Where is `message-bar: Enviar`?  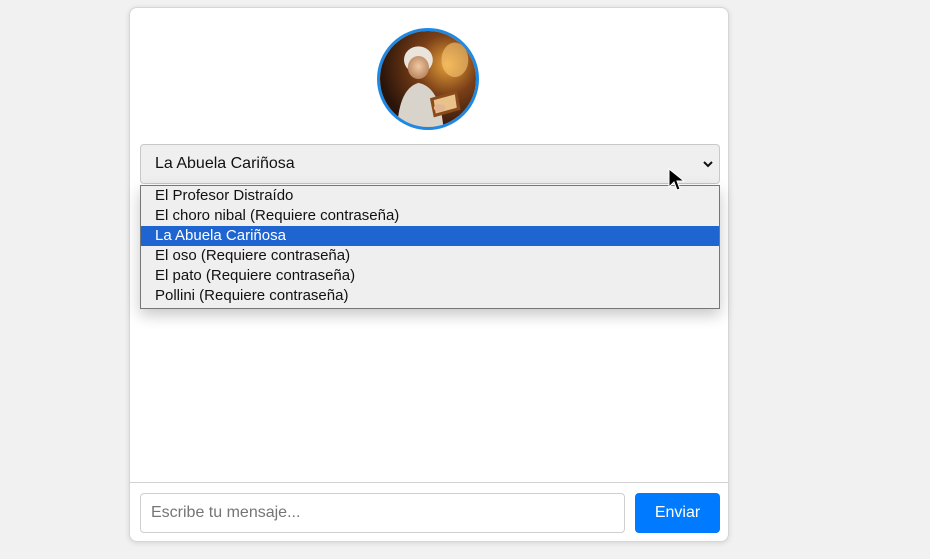 message-bar: Enviar is located at coordinates (429, 512).